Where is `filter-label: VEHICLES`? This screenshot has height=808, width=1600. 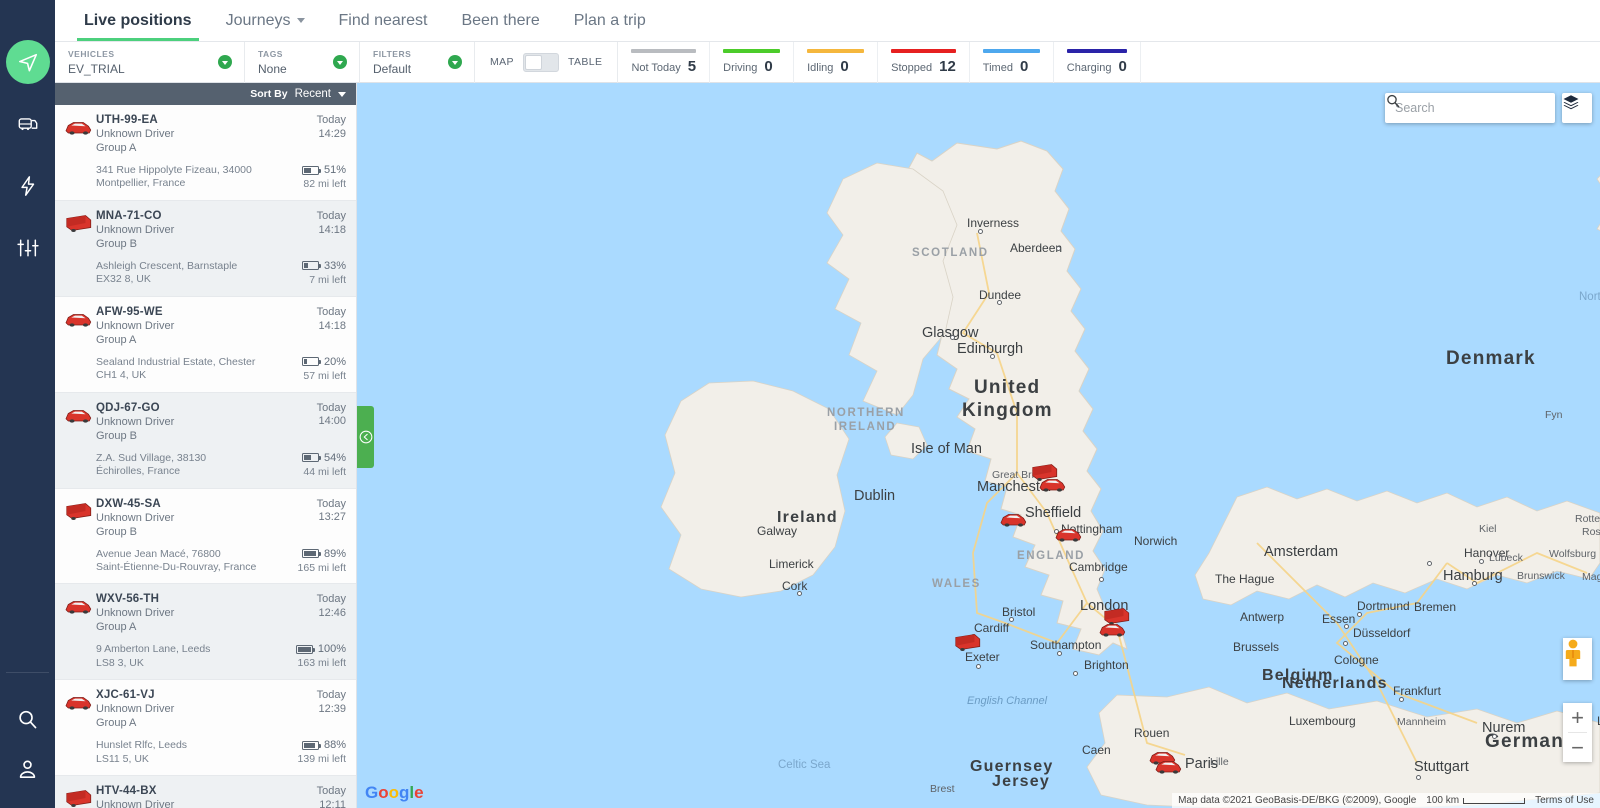
filter-label: VEHICLES is located at coordinates (91, 53).